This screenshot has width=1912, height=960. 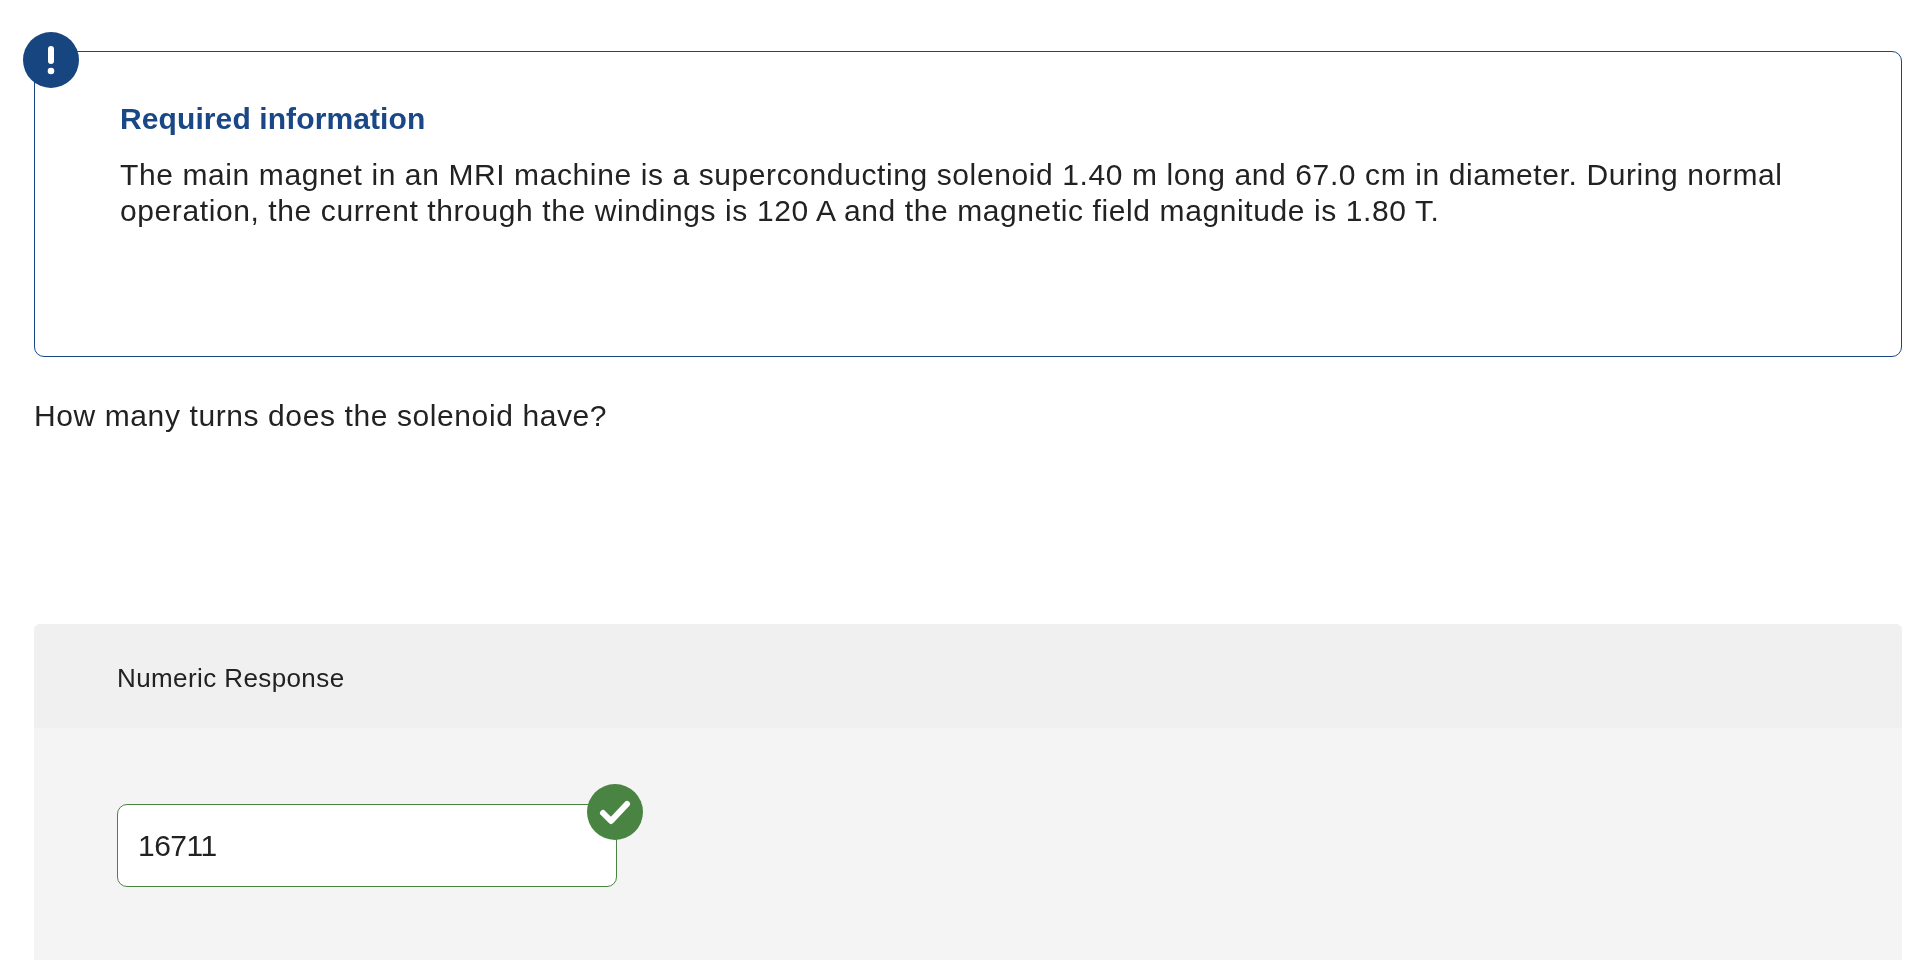 What do you see at coordinates (952, 193) in the screenshot?
I see `notice-text: The main magnet in an MRI machine is a superconducting solenoid 1.40 m long and 67.0 cm in diameter. During normal operation, the current through the windings is 120 A and the magnetic field magnitude is 1.80 T.` at bounding box center [952, 193].